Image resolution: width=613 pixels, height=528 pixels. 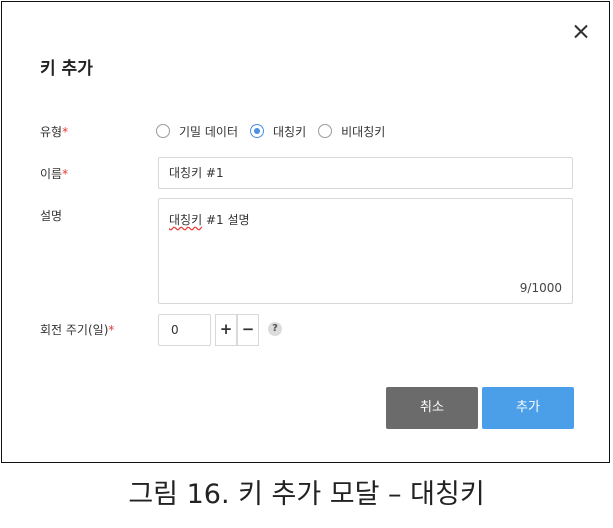 I want to click on rotation-period-label: 회전 주기(일)*, so click(x=77, y=329).